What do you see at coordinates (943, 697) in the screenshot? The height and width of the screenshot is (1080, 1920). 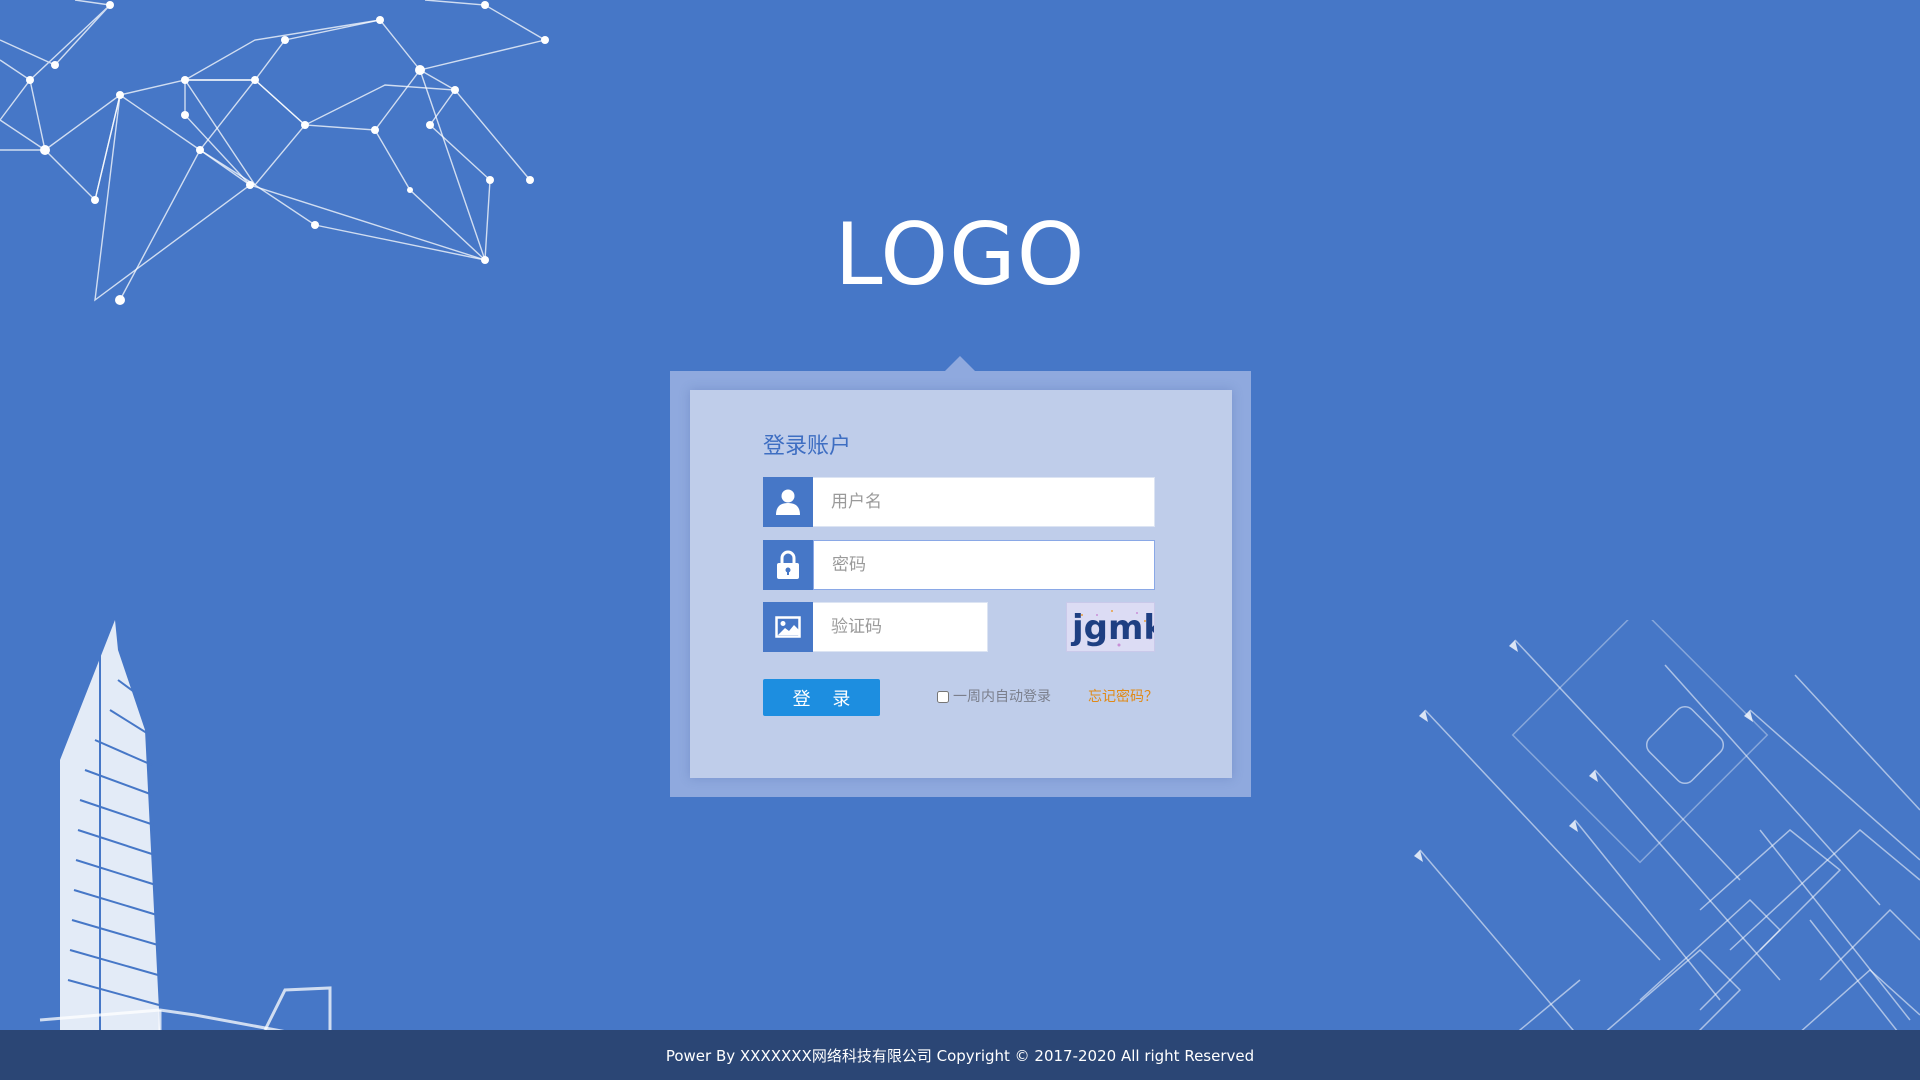 I see `remember-checkbox` at bounding box center [943, 697].